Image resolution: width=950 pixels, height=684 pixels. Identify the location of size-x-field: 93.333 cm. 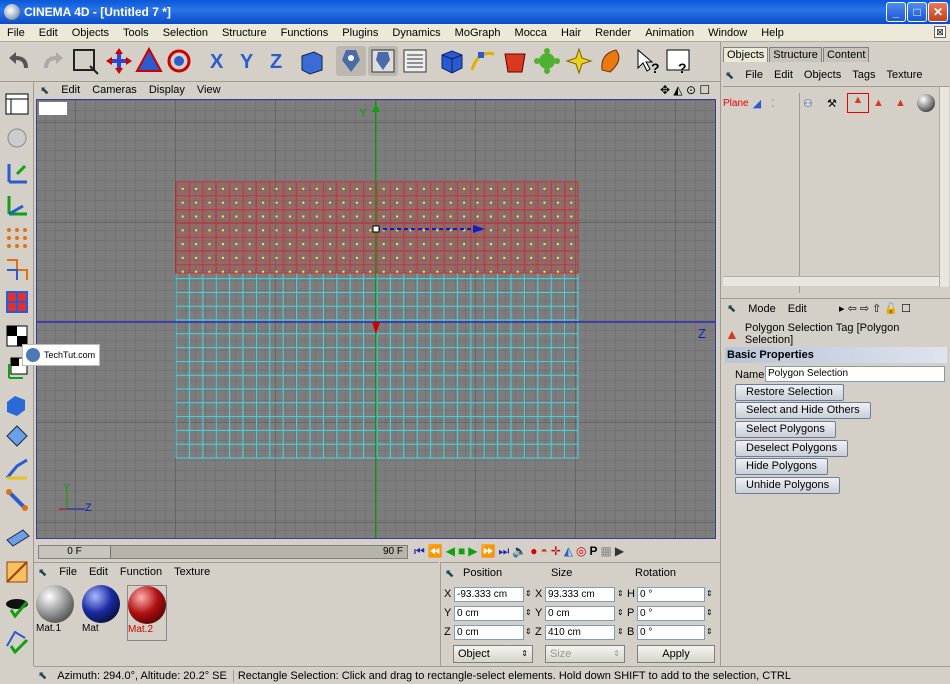
(580, 594).